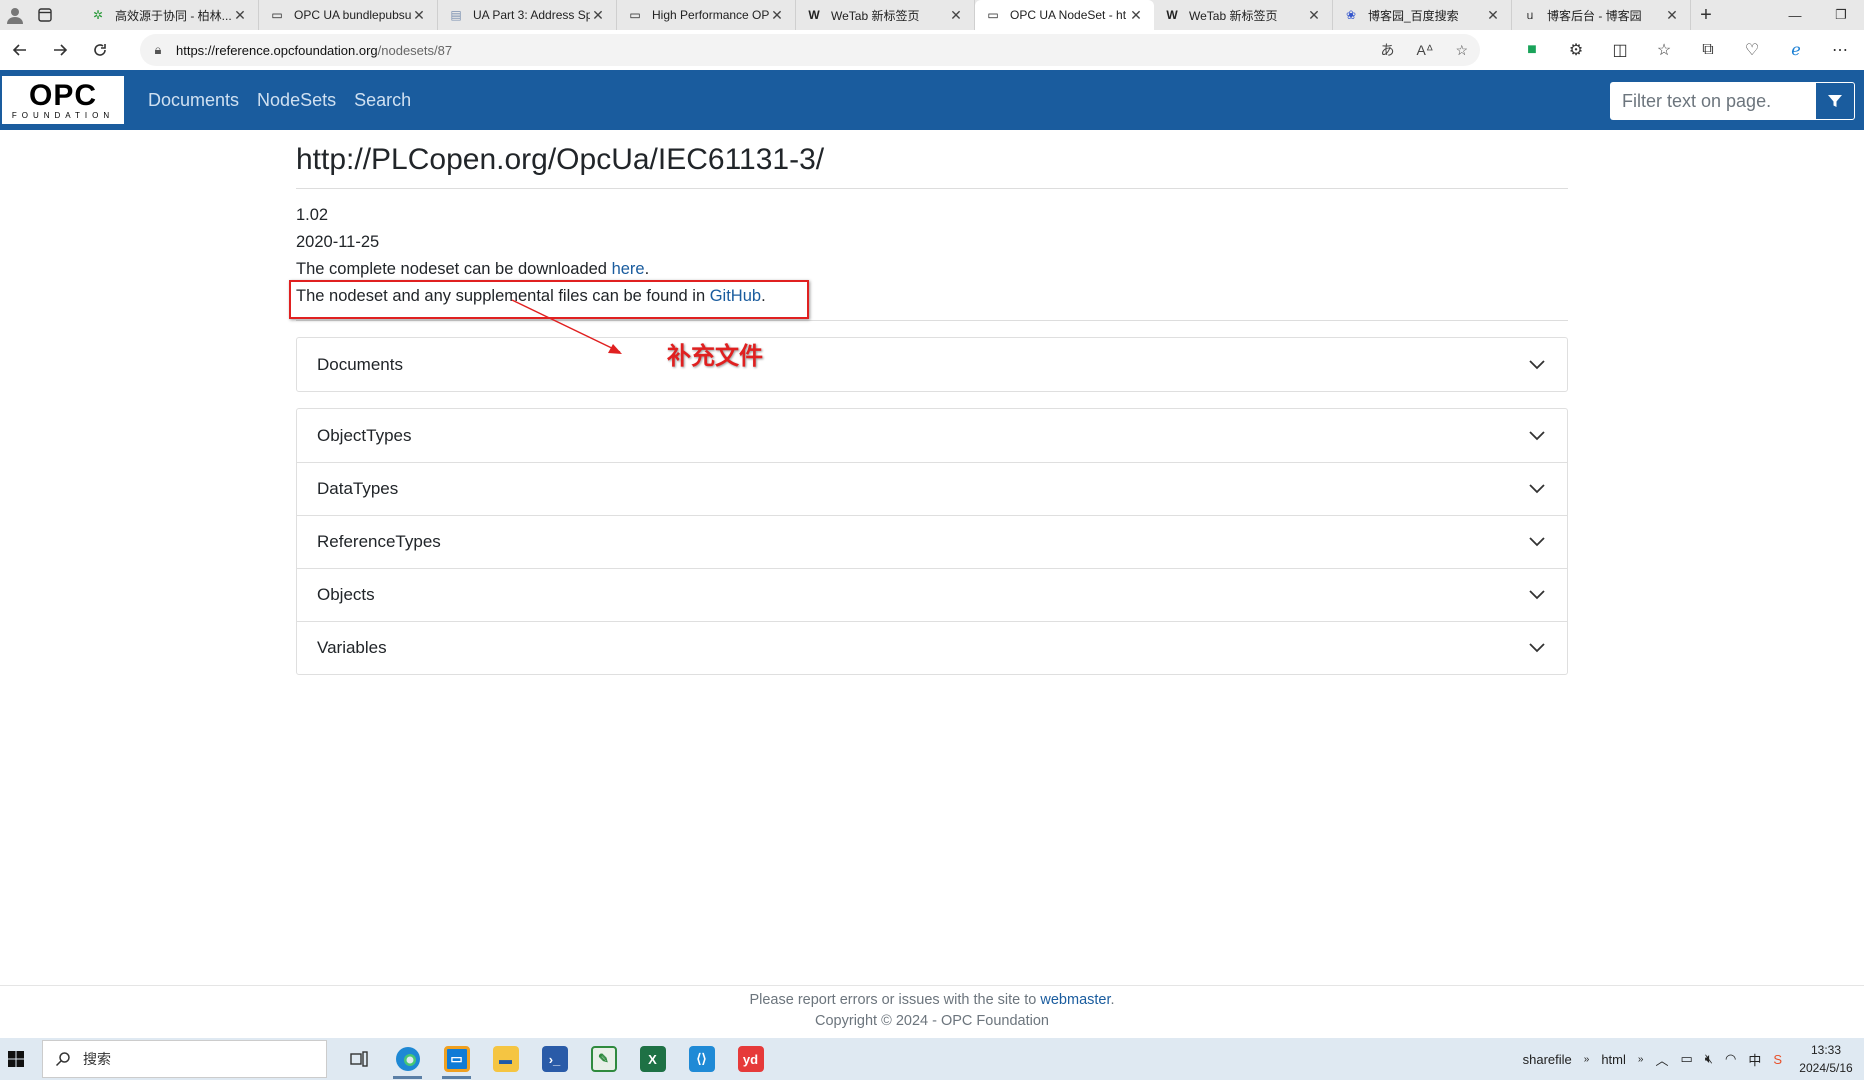 The width and height of the screenshot is (1864, 1080). I want to click on powershell-app-icon: ›_, so click(554, 1059).